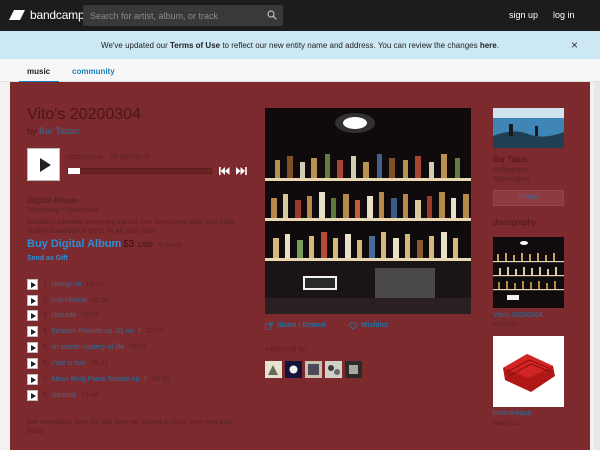  What do you see at coordinates (74, 244) in the screenshot?
I see `buy-digital-album-link: Buy Digital Album` at bounding box center [74, 244].